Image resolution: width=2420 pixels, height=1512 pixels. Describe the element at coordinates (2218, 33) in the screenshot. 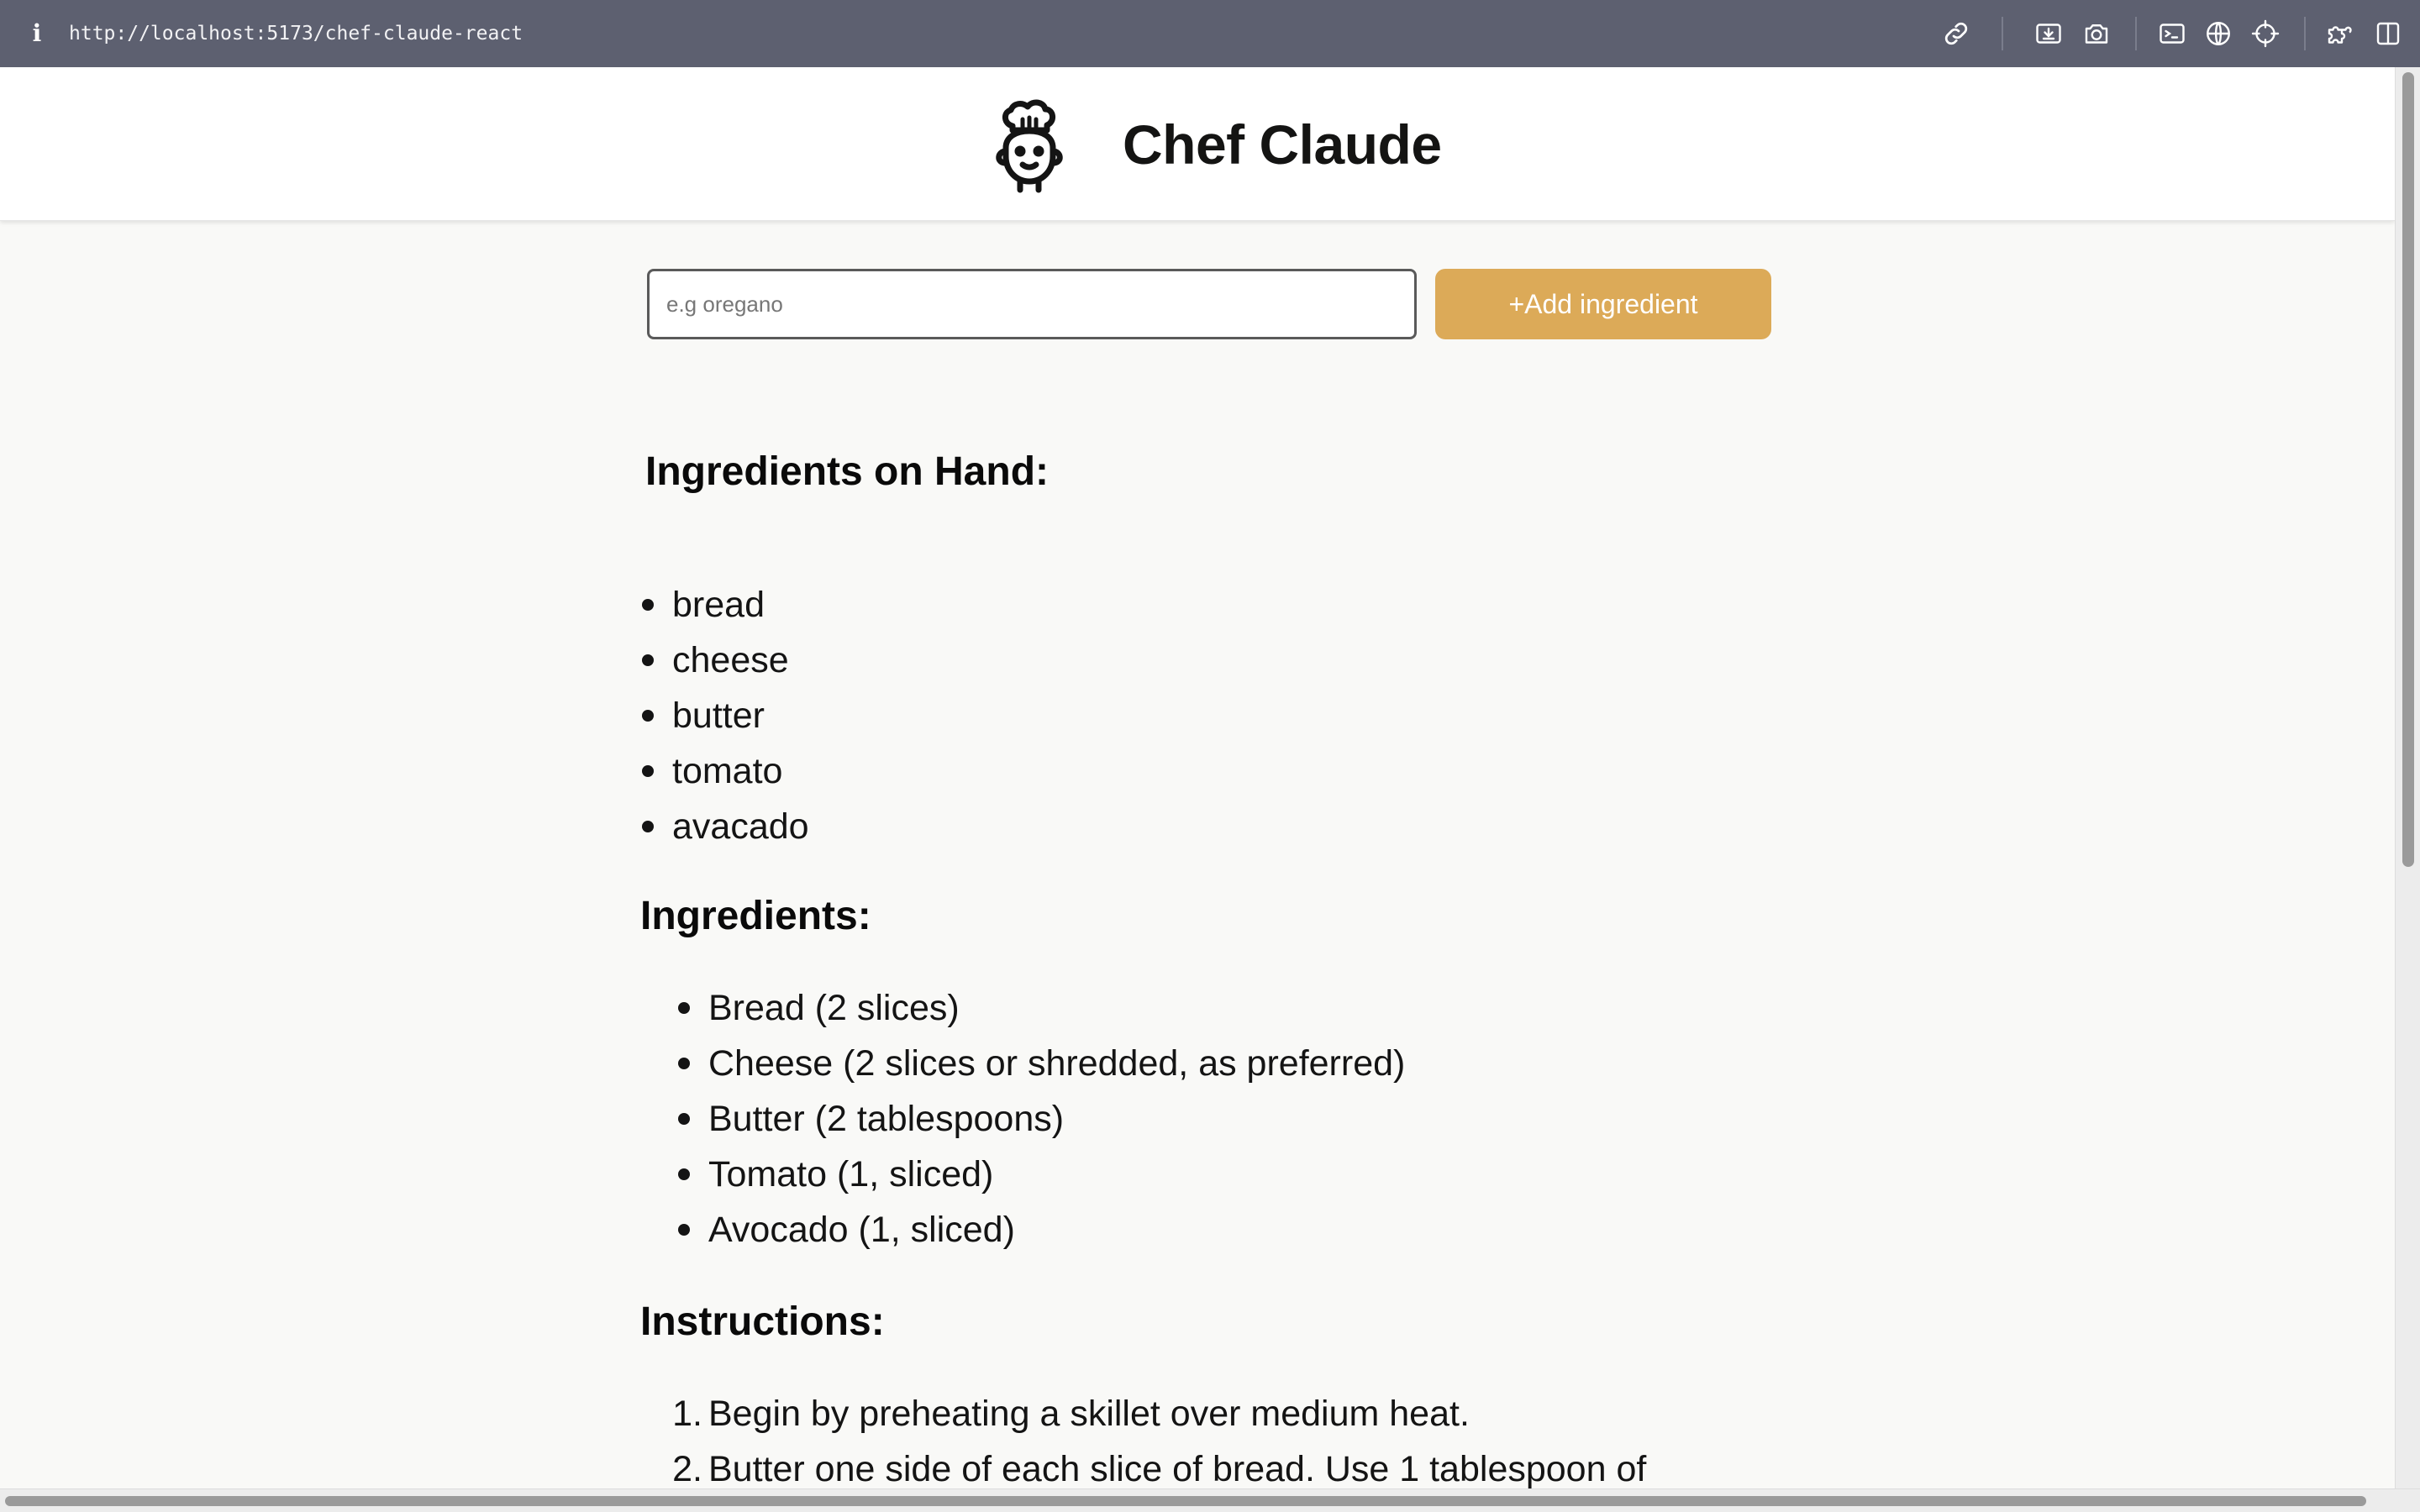

I see `globe-icon` at that location.